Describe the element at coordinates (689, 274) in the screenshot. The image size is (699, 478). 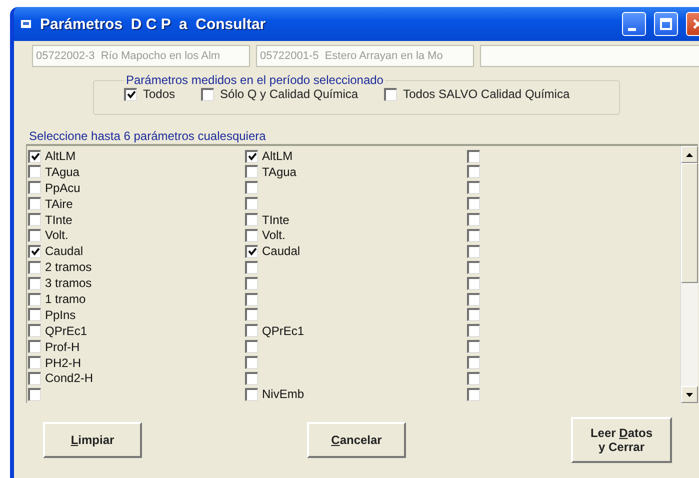
I see `scrollbar` at that location.